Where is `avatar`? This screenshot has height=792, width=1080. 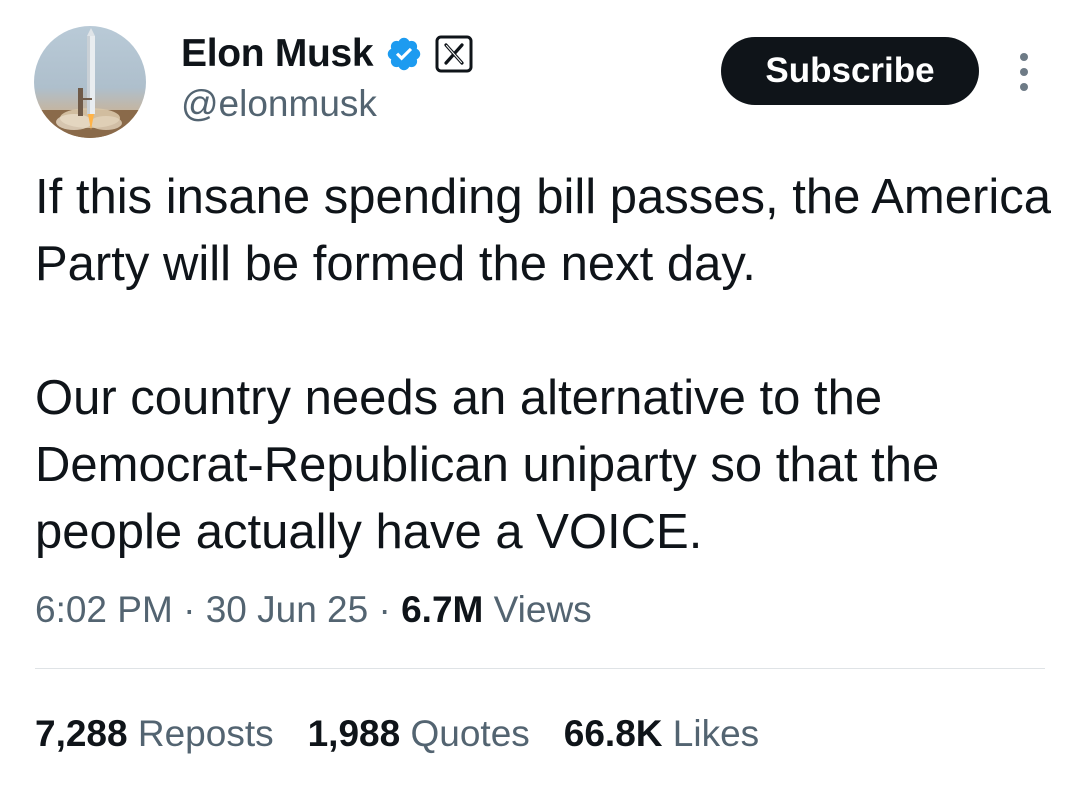 avatar is located at coordinates (90, 82).